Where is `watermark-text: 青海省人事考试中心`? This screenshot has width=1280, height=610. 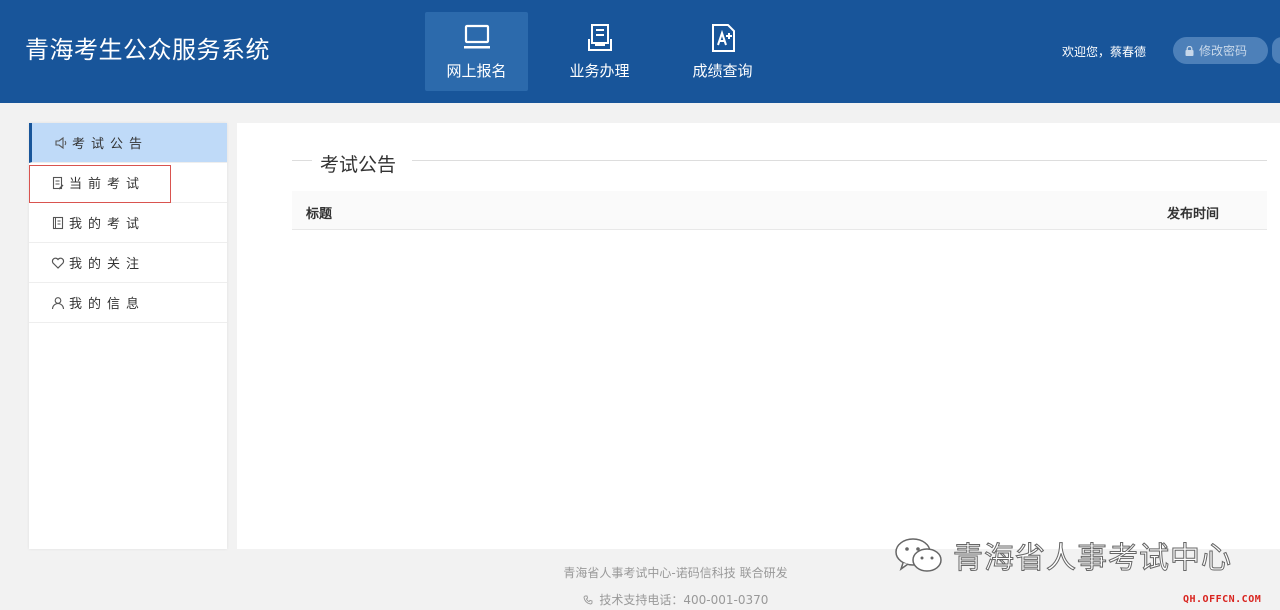 watermark-text: 青海省人事考试中心 is located at coordinates (1092, 559).